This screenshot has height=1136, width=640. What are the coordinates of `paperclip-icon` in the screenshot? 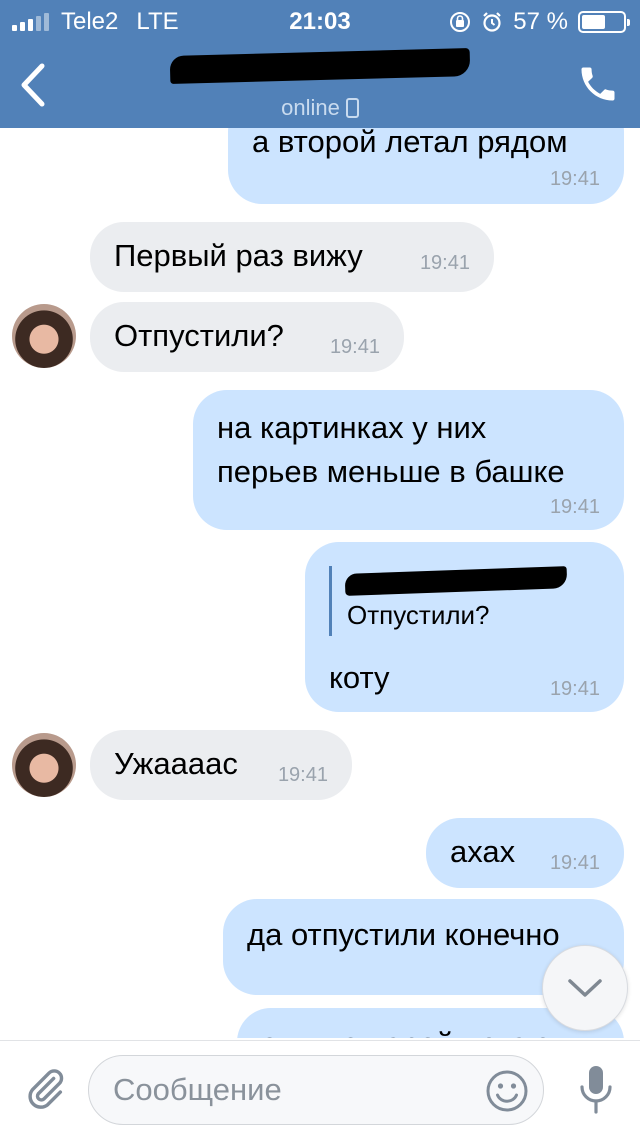 It's located at (46, 1089).